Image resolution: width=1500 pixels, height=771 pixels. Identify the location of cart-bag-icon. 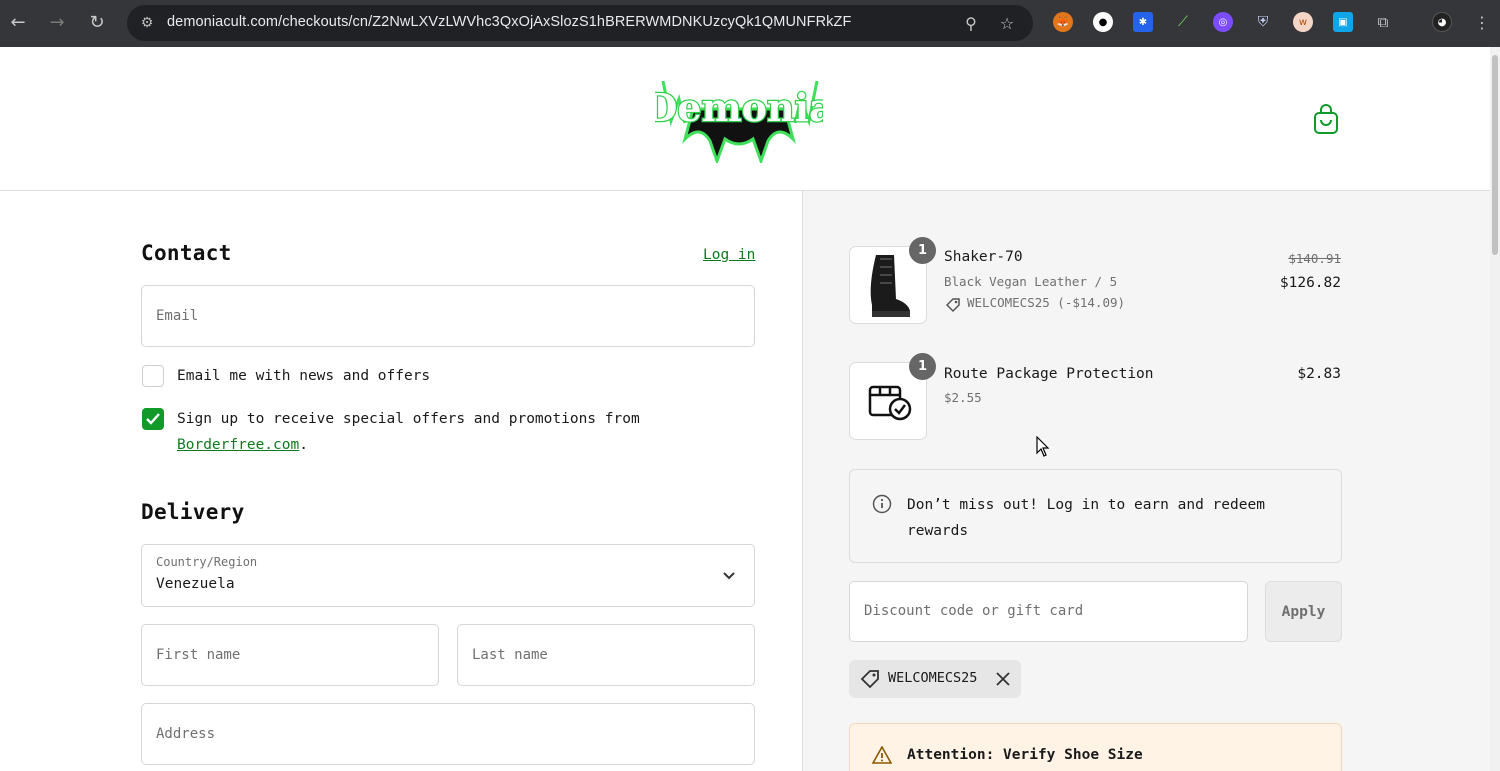
(1326, 119).